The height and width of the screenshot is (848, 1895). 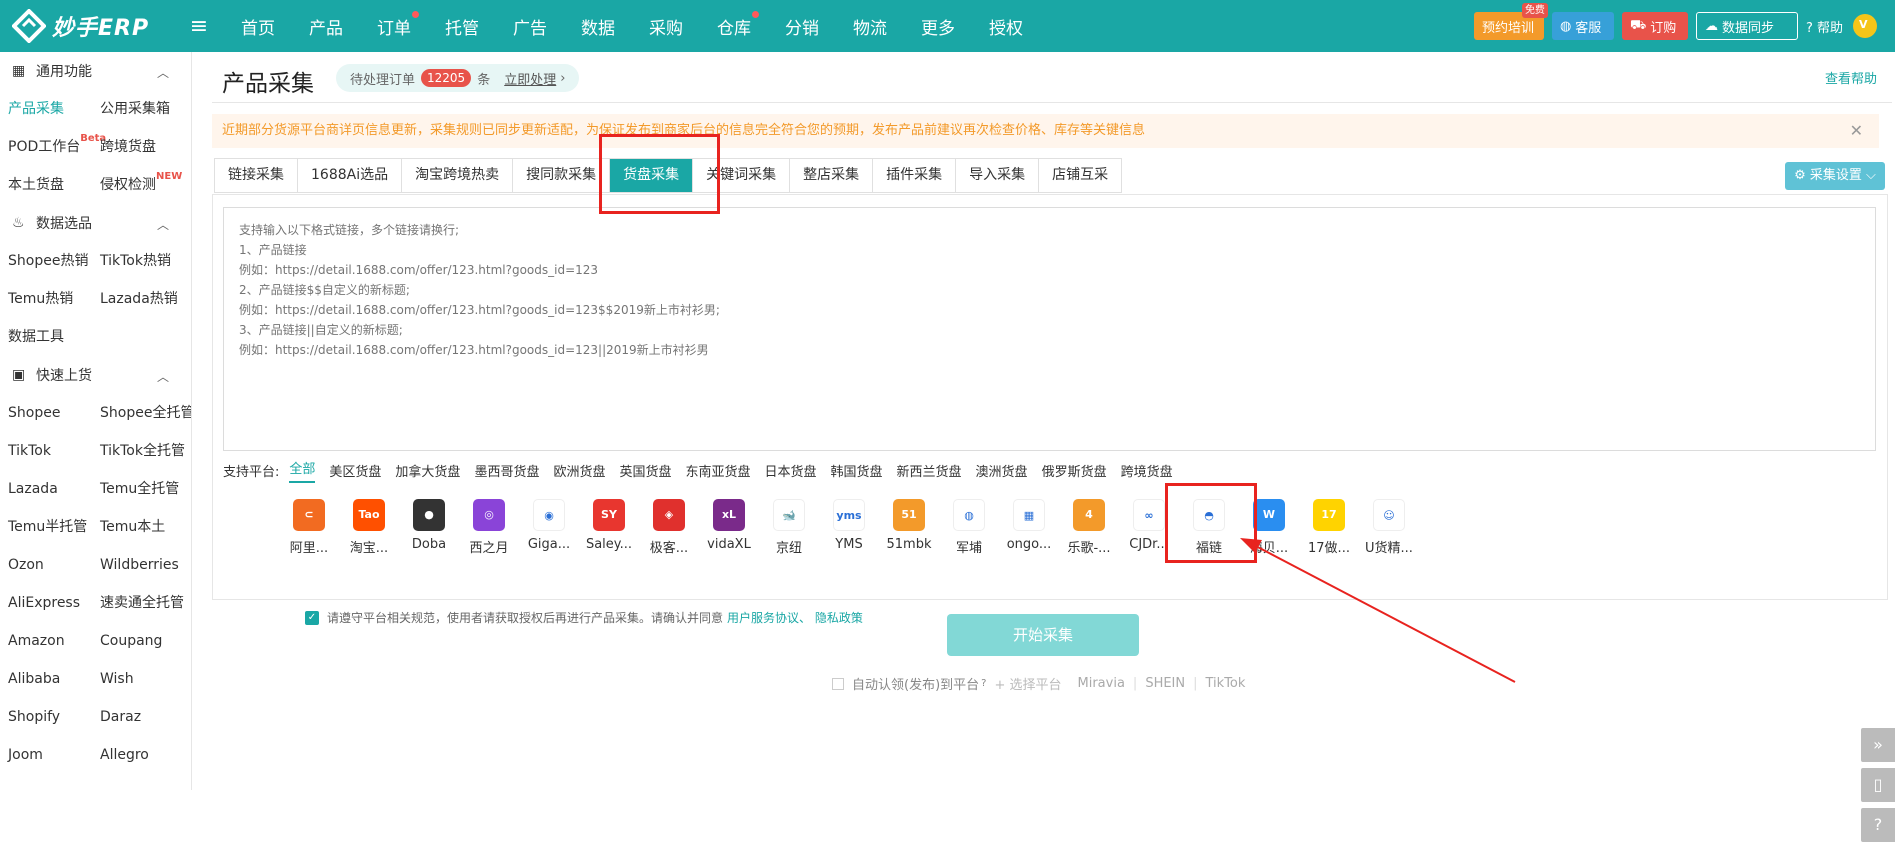 What do you see at coordinates (46, 261) in the screenshot?
I see `sidebar-item: Shopee热销` at bounding box center [46, 261].